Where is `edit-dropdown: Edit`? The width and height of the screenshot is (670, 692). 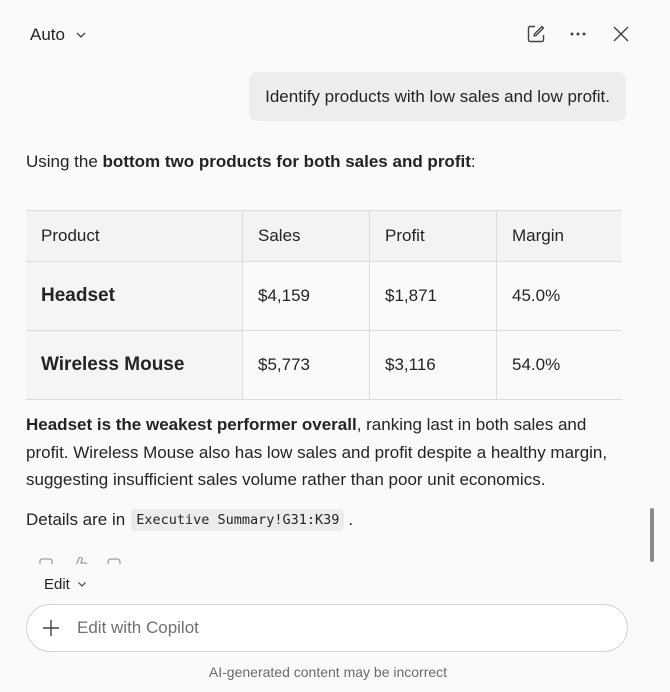 edit-dropdown: Edit is located at coordinates (65, 584).